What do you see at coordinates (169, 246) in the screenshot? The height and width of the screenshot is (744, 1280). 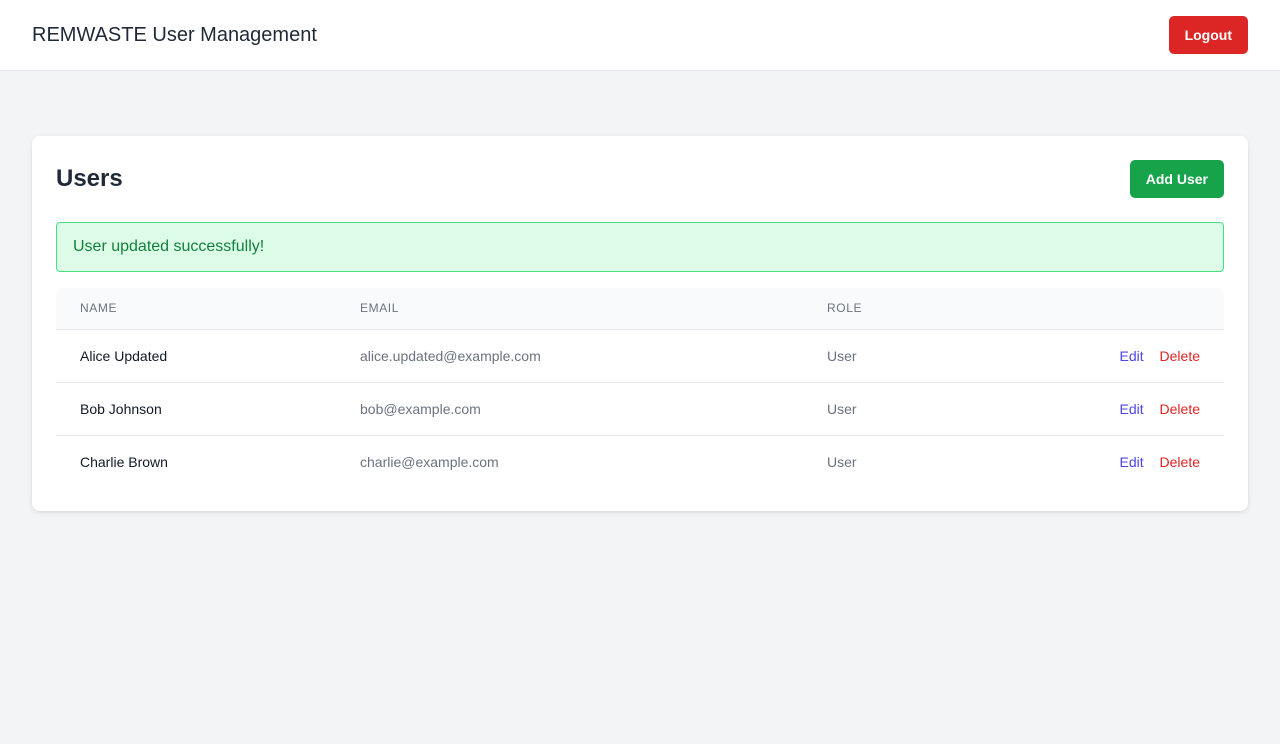 I see `success-alert-message: User updated successfully!` at bounding box center [169, 246].